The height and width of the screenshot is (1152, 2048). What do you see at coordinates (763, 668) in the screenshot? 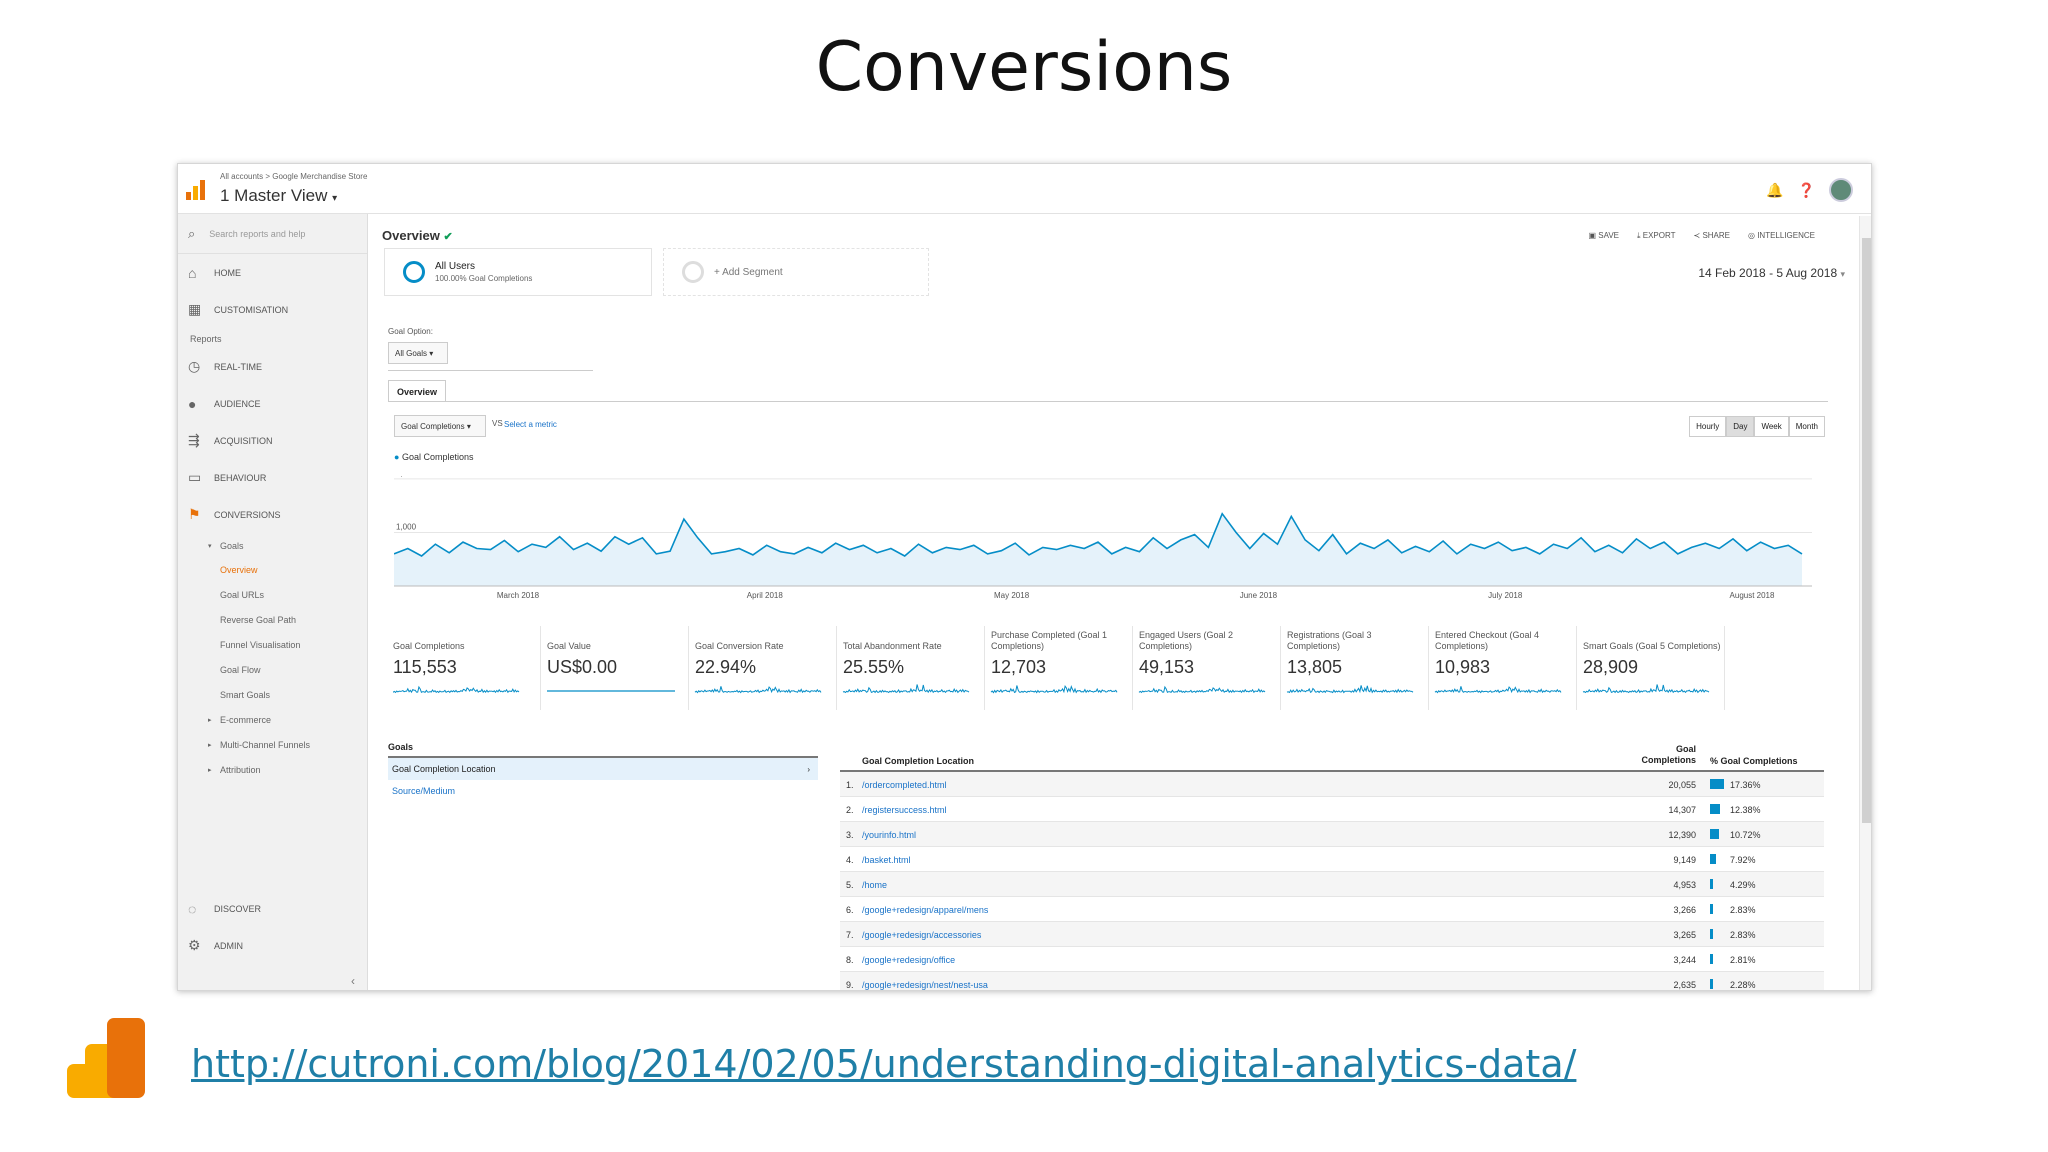
I see `metric-card: Goal Conversion Rate 22.94%` at bounding box center [763, 668].